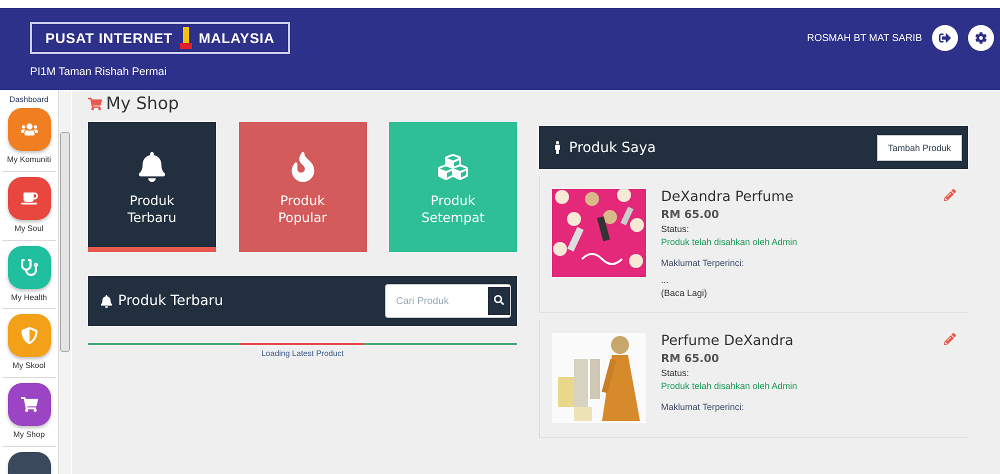 The width and height of the screenshot is (1000, 474). I want to click on category-tile: Produk Popular, so click(302, 187).